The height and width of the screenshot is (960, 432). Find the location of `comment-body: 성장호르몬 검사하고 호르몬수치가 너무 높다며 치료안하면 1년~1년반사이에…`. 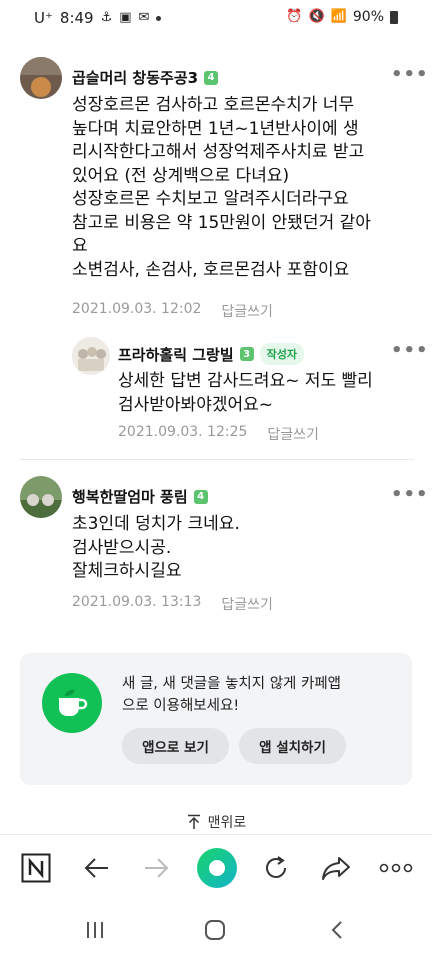

comment-body: 성장호르몬 검사하고 호르몬수치가 너무 높다며 치료안하면 1년~1년반사이에… is located at coordinates (221, 187).